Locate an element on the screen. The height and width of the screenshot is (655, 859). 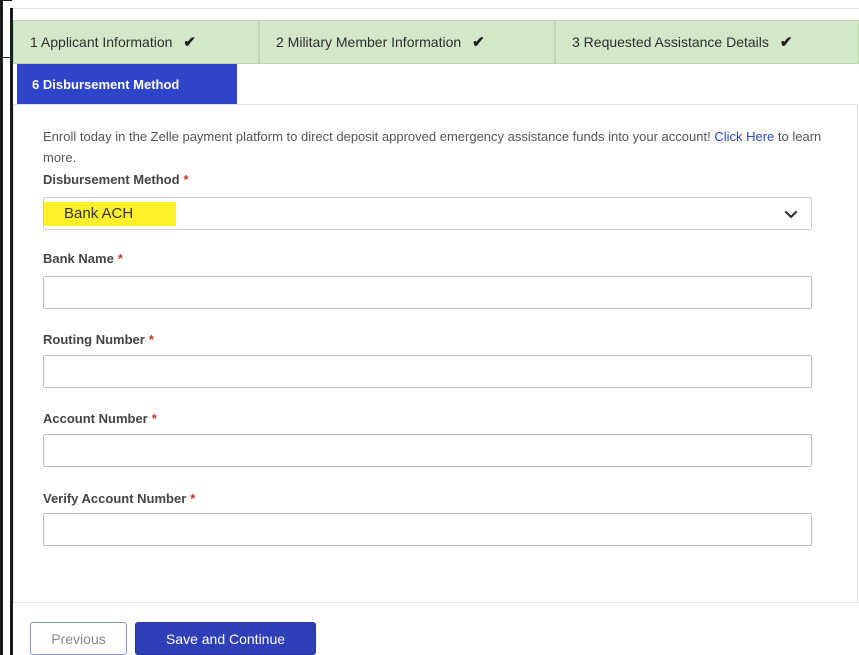
label-text: Routing Number is located at coordinates (94, 339).